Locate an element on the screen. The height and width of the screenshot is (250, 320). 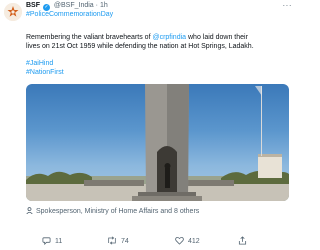
reply-button: 11 is located at coordinates (52, 241).